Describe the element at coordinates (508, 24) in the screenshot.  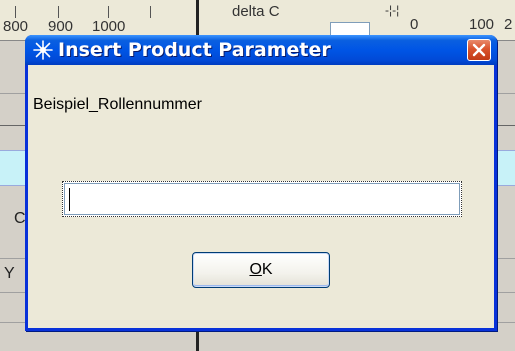
I see `axis-value-suffix: 2` at that location.